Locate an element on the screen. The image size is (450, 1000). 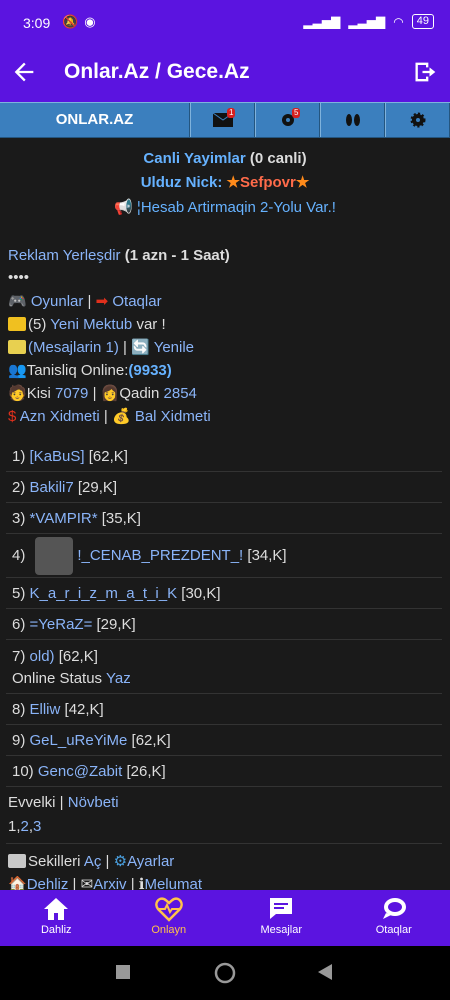
pager: Evvelki | Növbeti is located at coordinates (63, 802).